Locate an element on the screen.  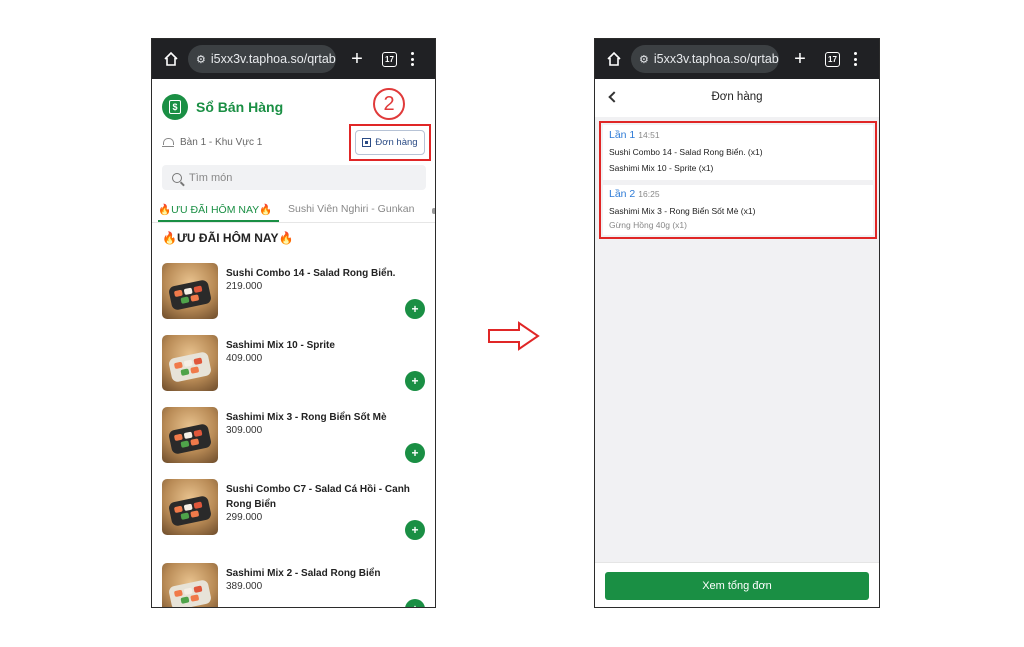
orders-button: Đơn hàng is located at coordinates (390, 142).